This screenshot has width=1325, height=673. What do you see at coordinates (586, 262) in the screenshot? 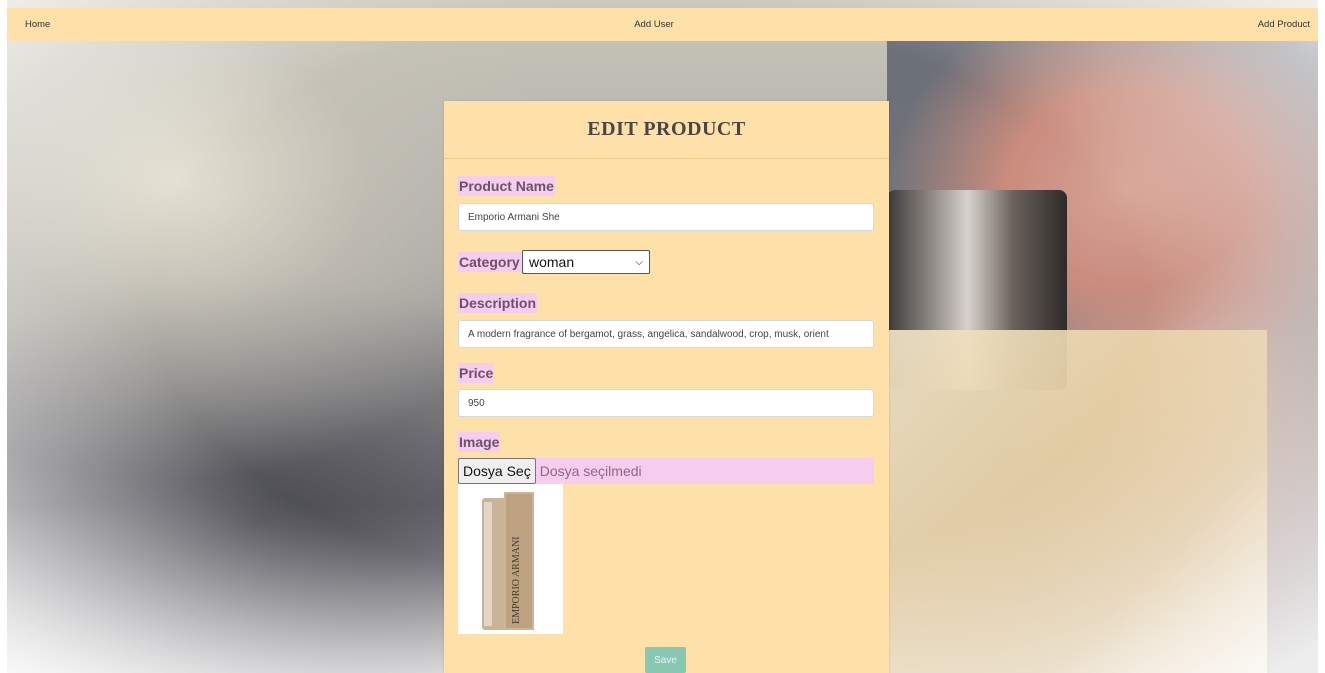
I see `category-select: woman ⌵` at bounding box center [586, 262].